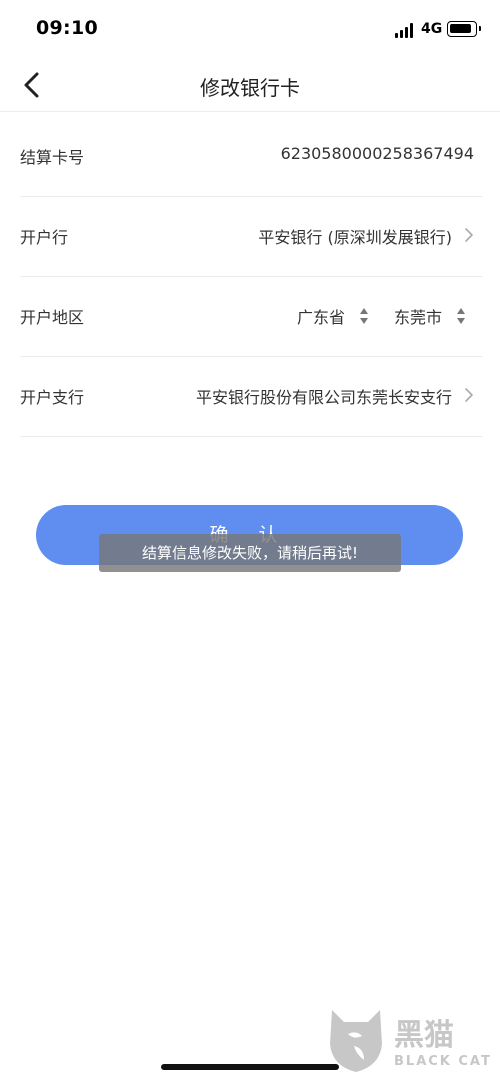 The width and height of the screenshot is (500, 1082). What do you see at coordinates (67, 28) in the screenshot?
I see `status-time: 09:10` at bounding box center [67, 28].